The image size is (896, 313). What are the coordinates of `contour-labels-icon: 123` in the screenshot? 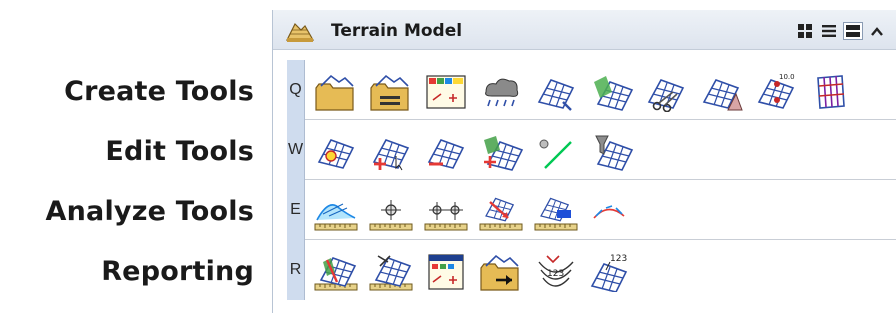 It's located at (556, 272).